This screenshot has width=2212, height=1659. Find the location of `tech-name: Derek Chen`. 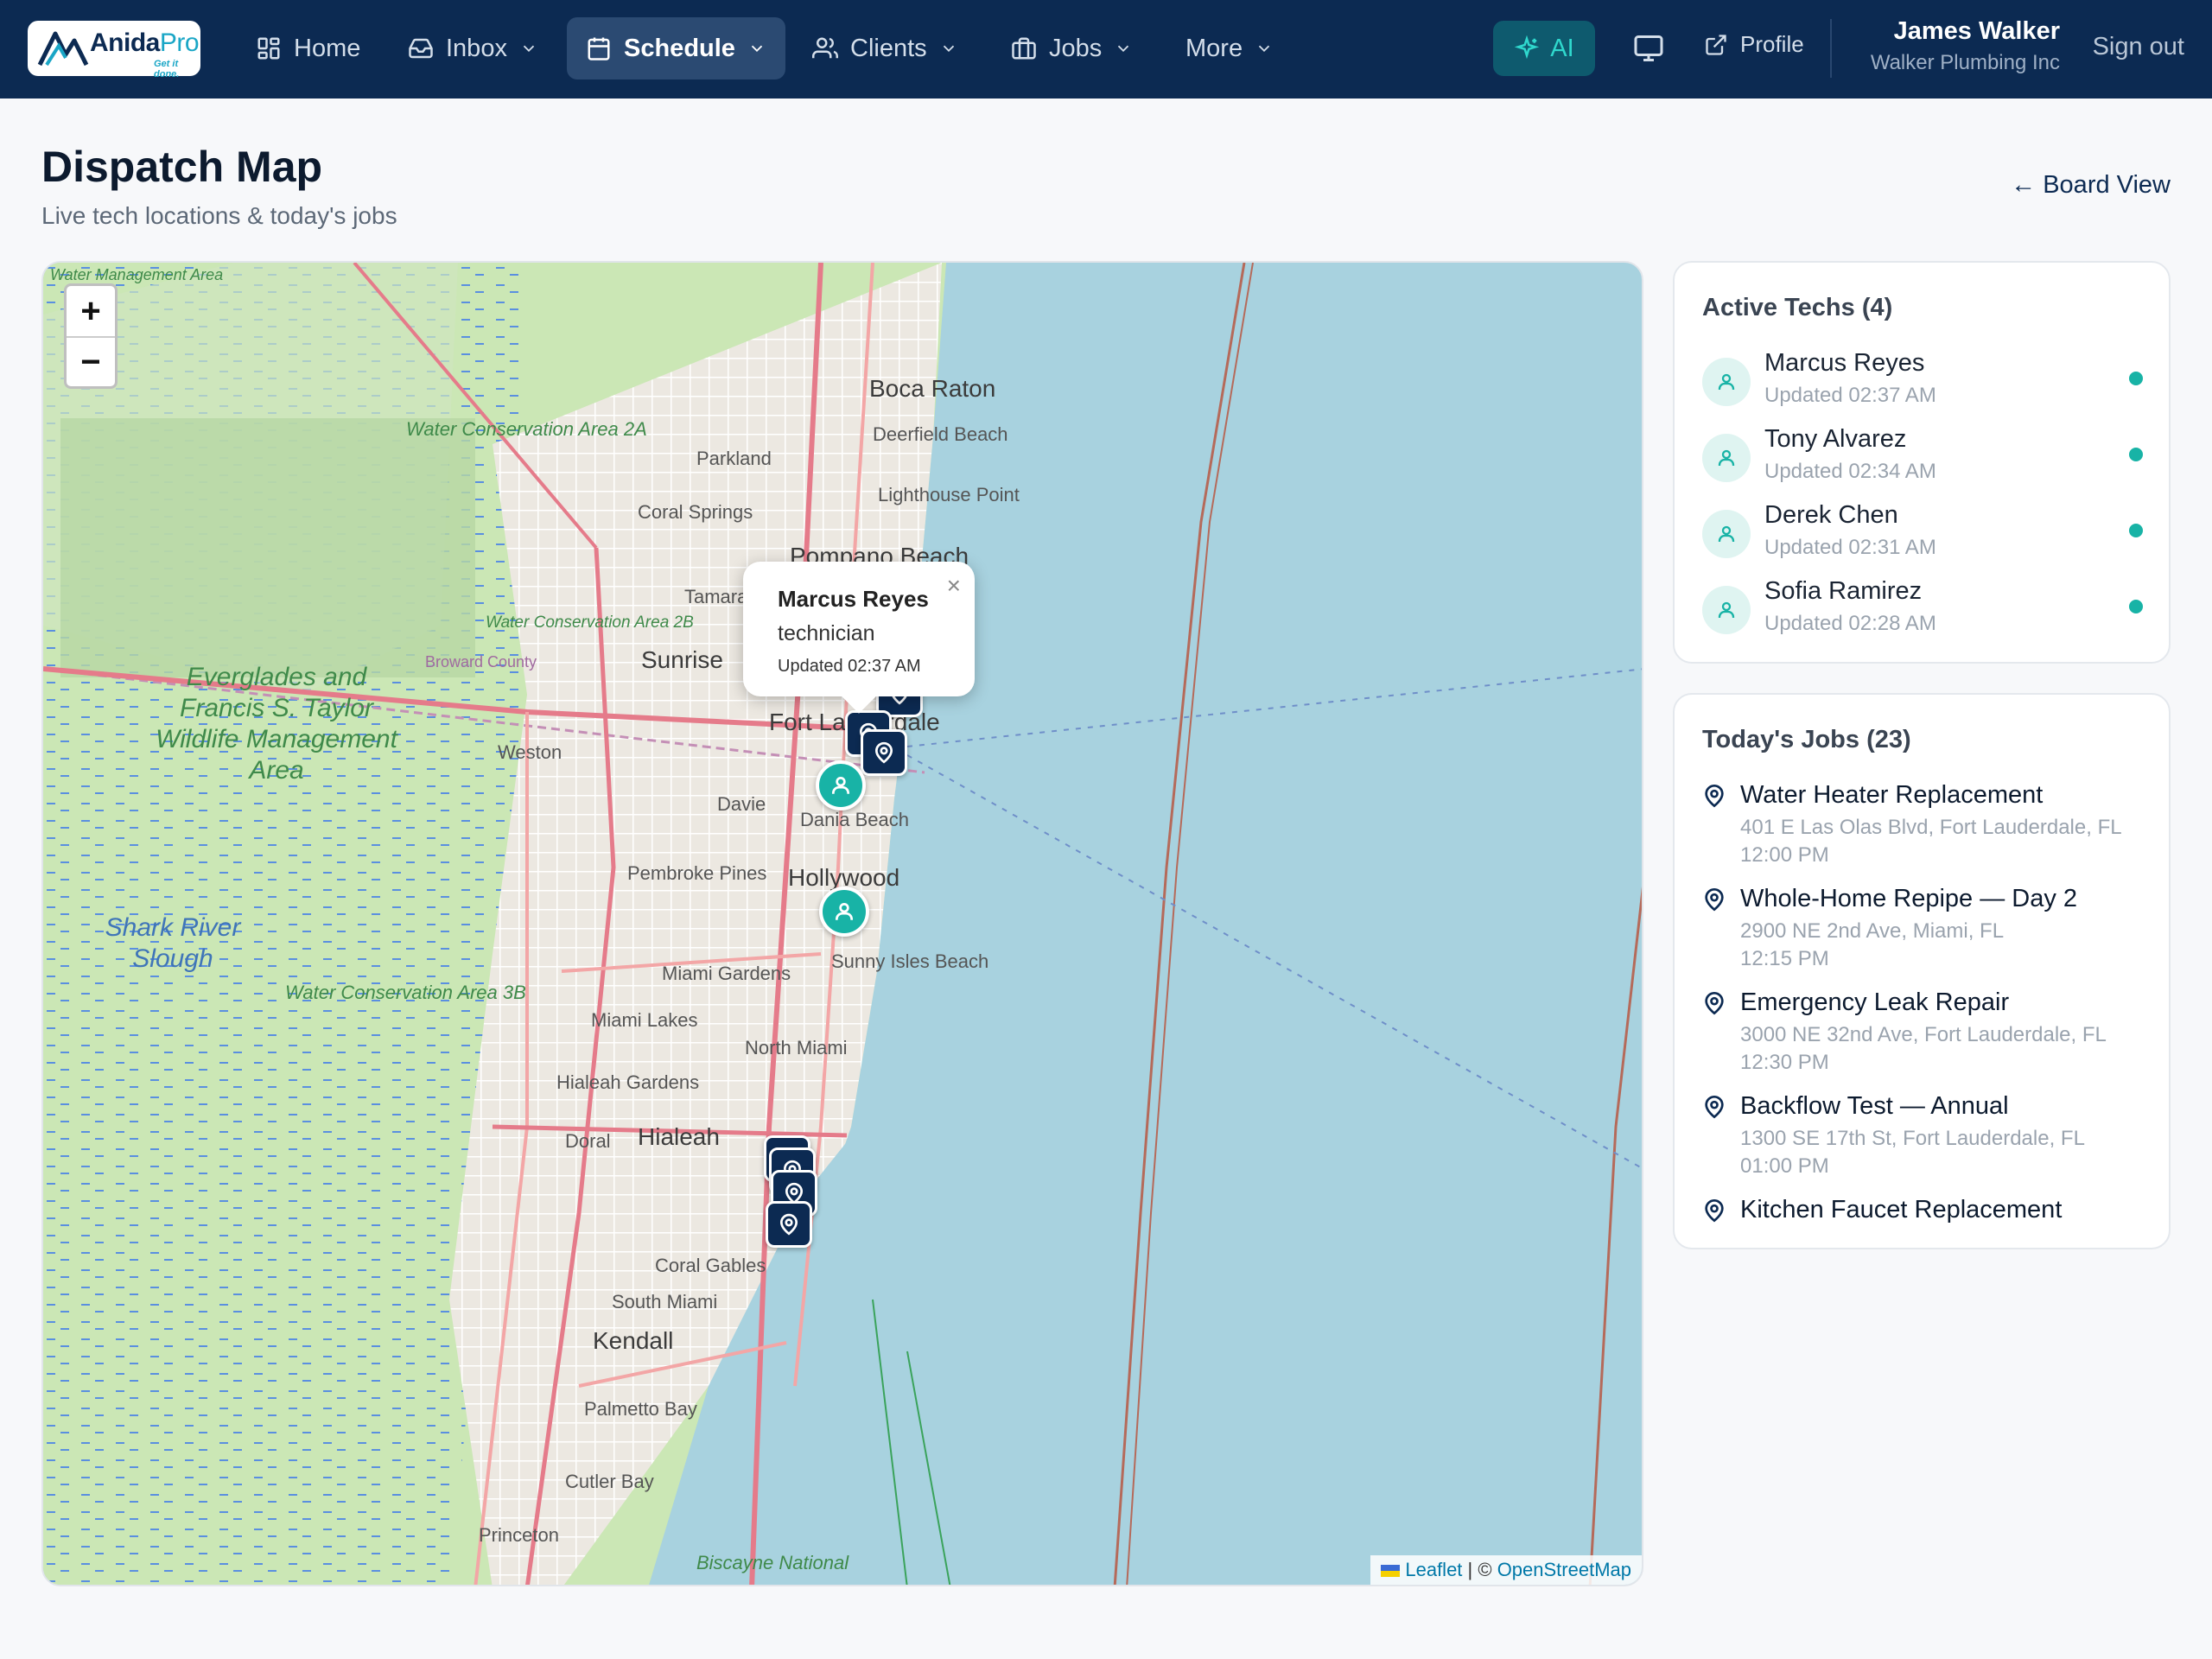

tech-name: Derek Chen is located at coordinates (1831, 515).